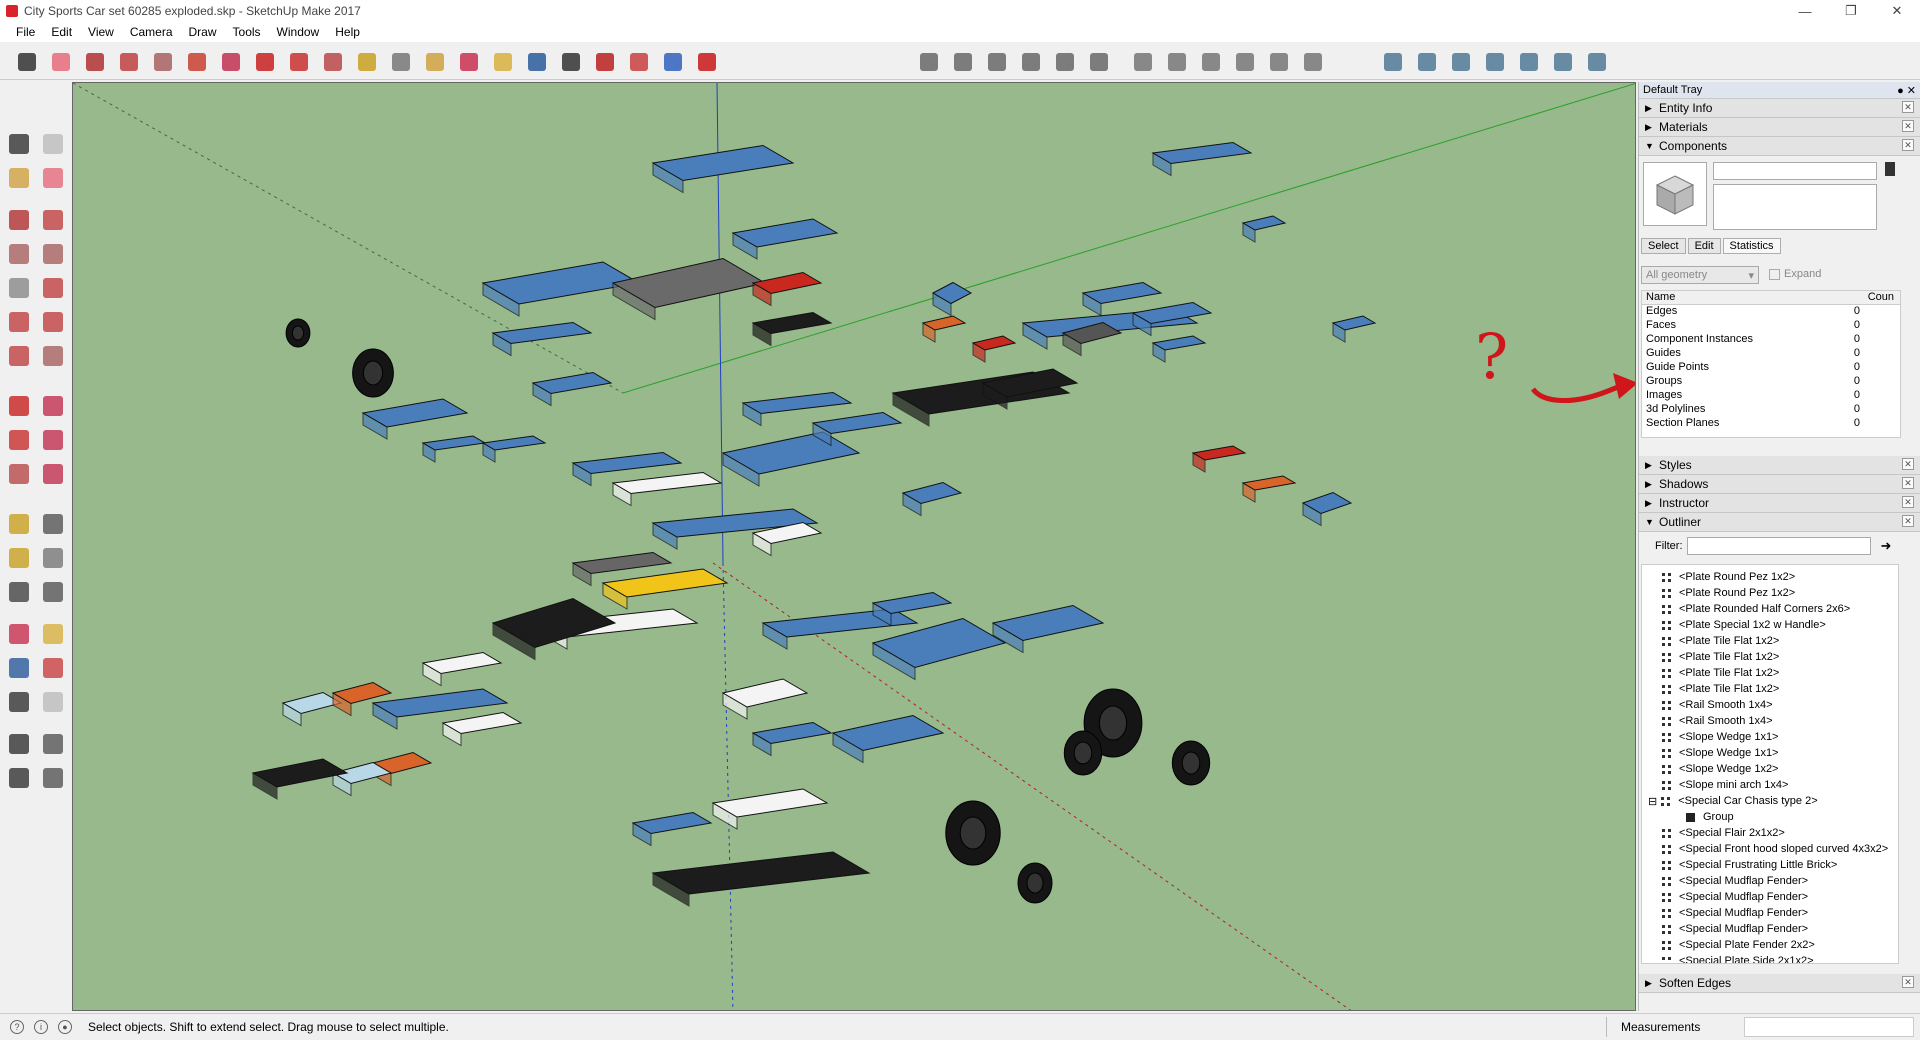 This screenshot has width=1920, height=1040. Describe the element at coordinates (1099, 62) in the screenshot. I see `left-view-icon` at that location.